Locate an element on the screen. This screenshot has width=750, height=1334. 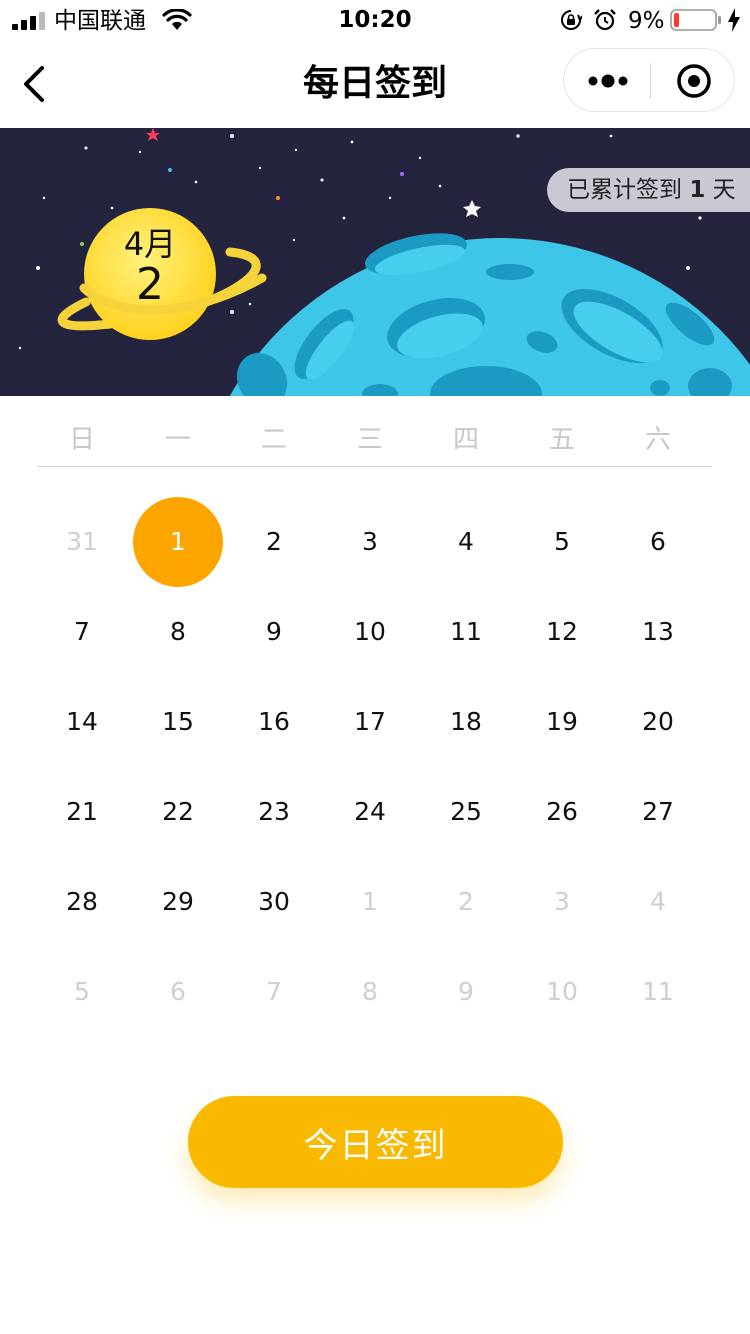
miniprogram-capsule is located at coordinates (649, 80).